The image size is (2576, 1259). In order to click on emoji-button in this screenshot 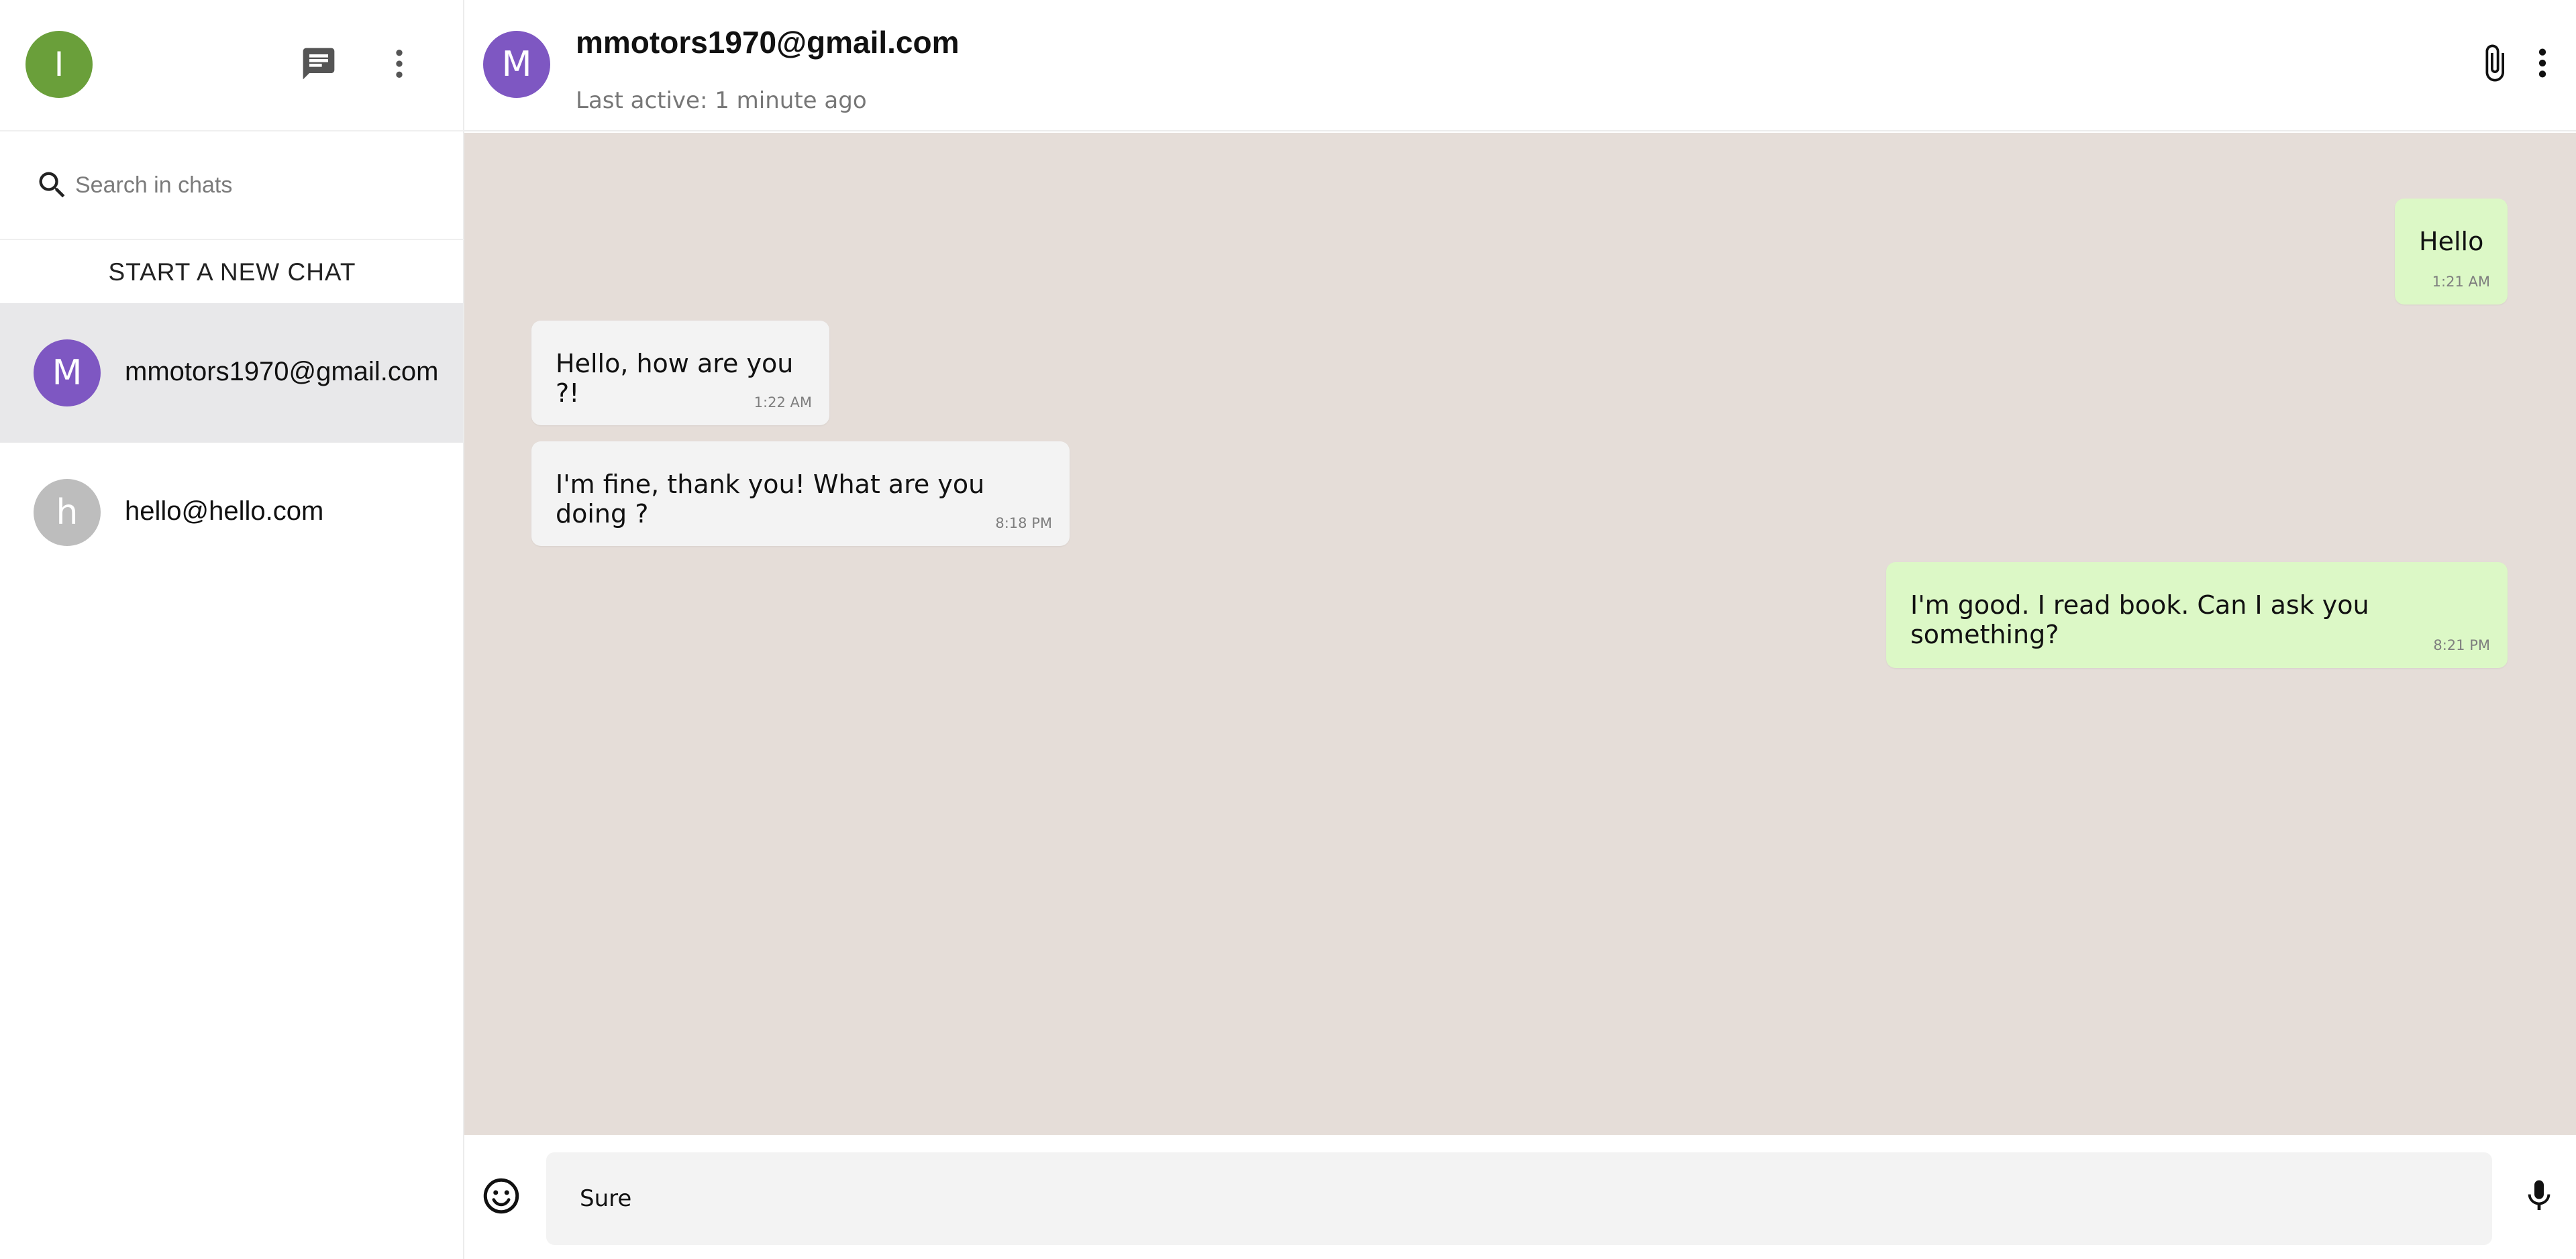, I will do `click(501, 1195)`.